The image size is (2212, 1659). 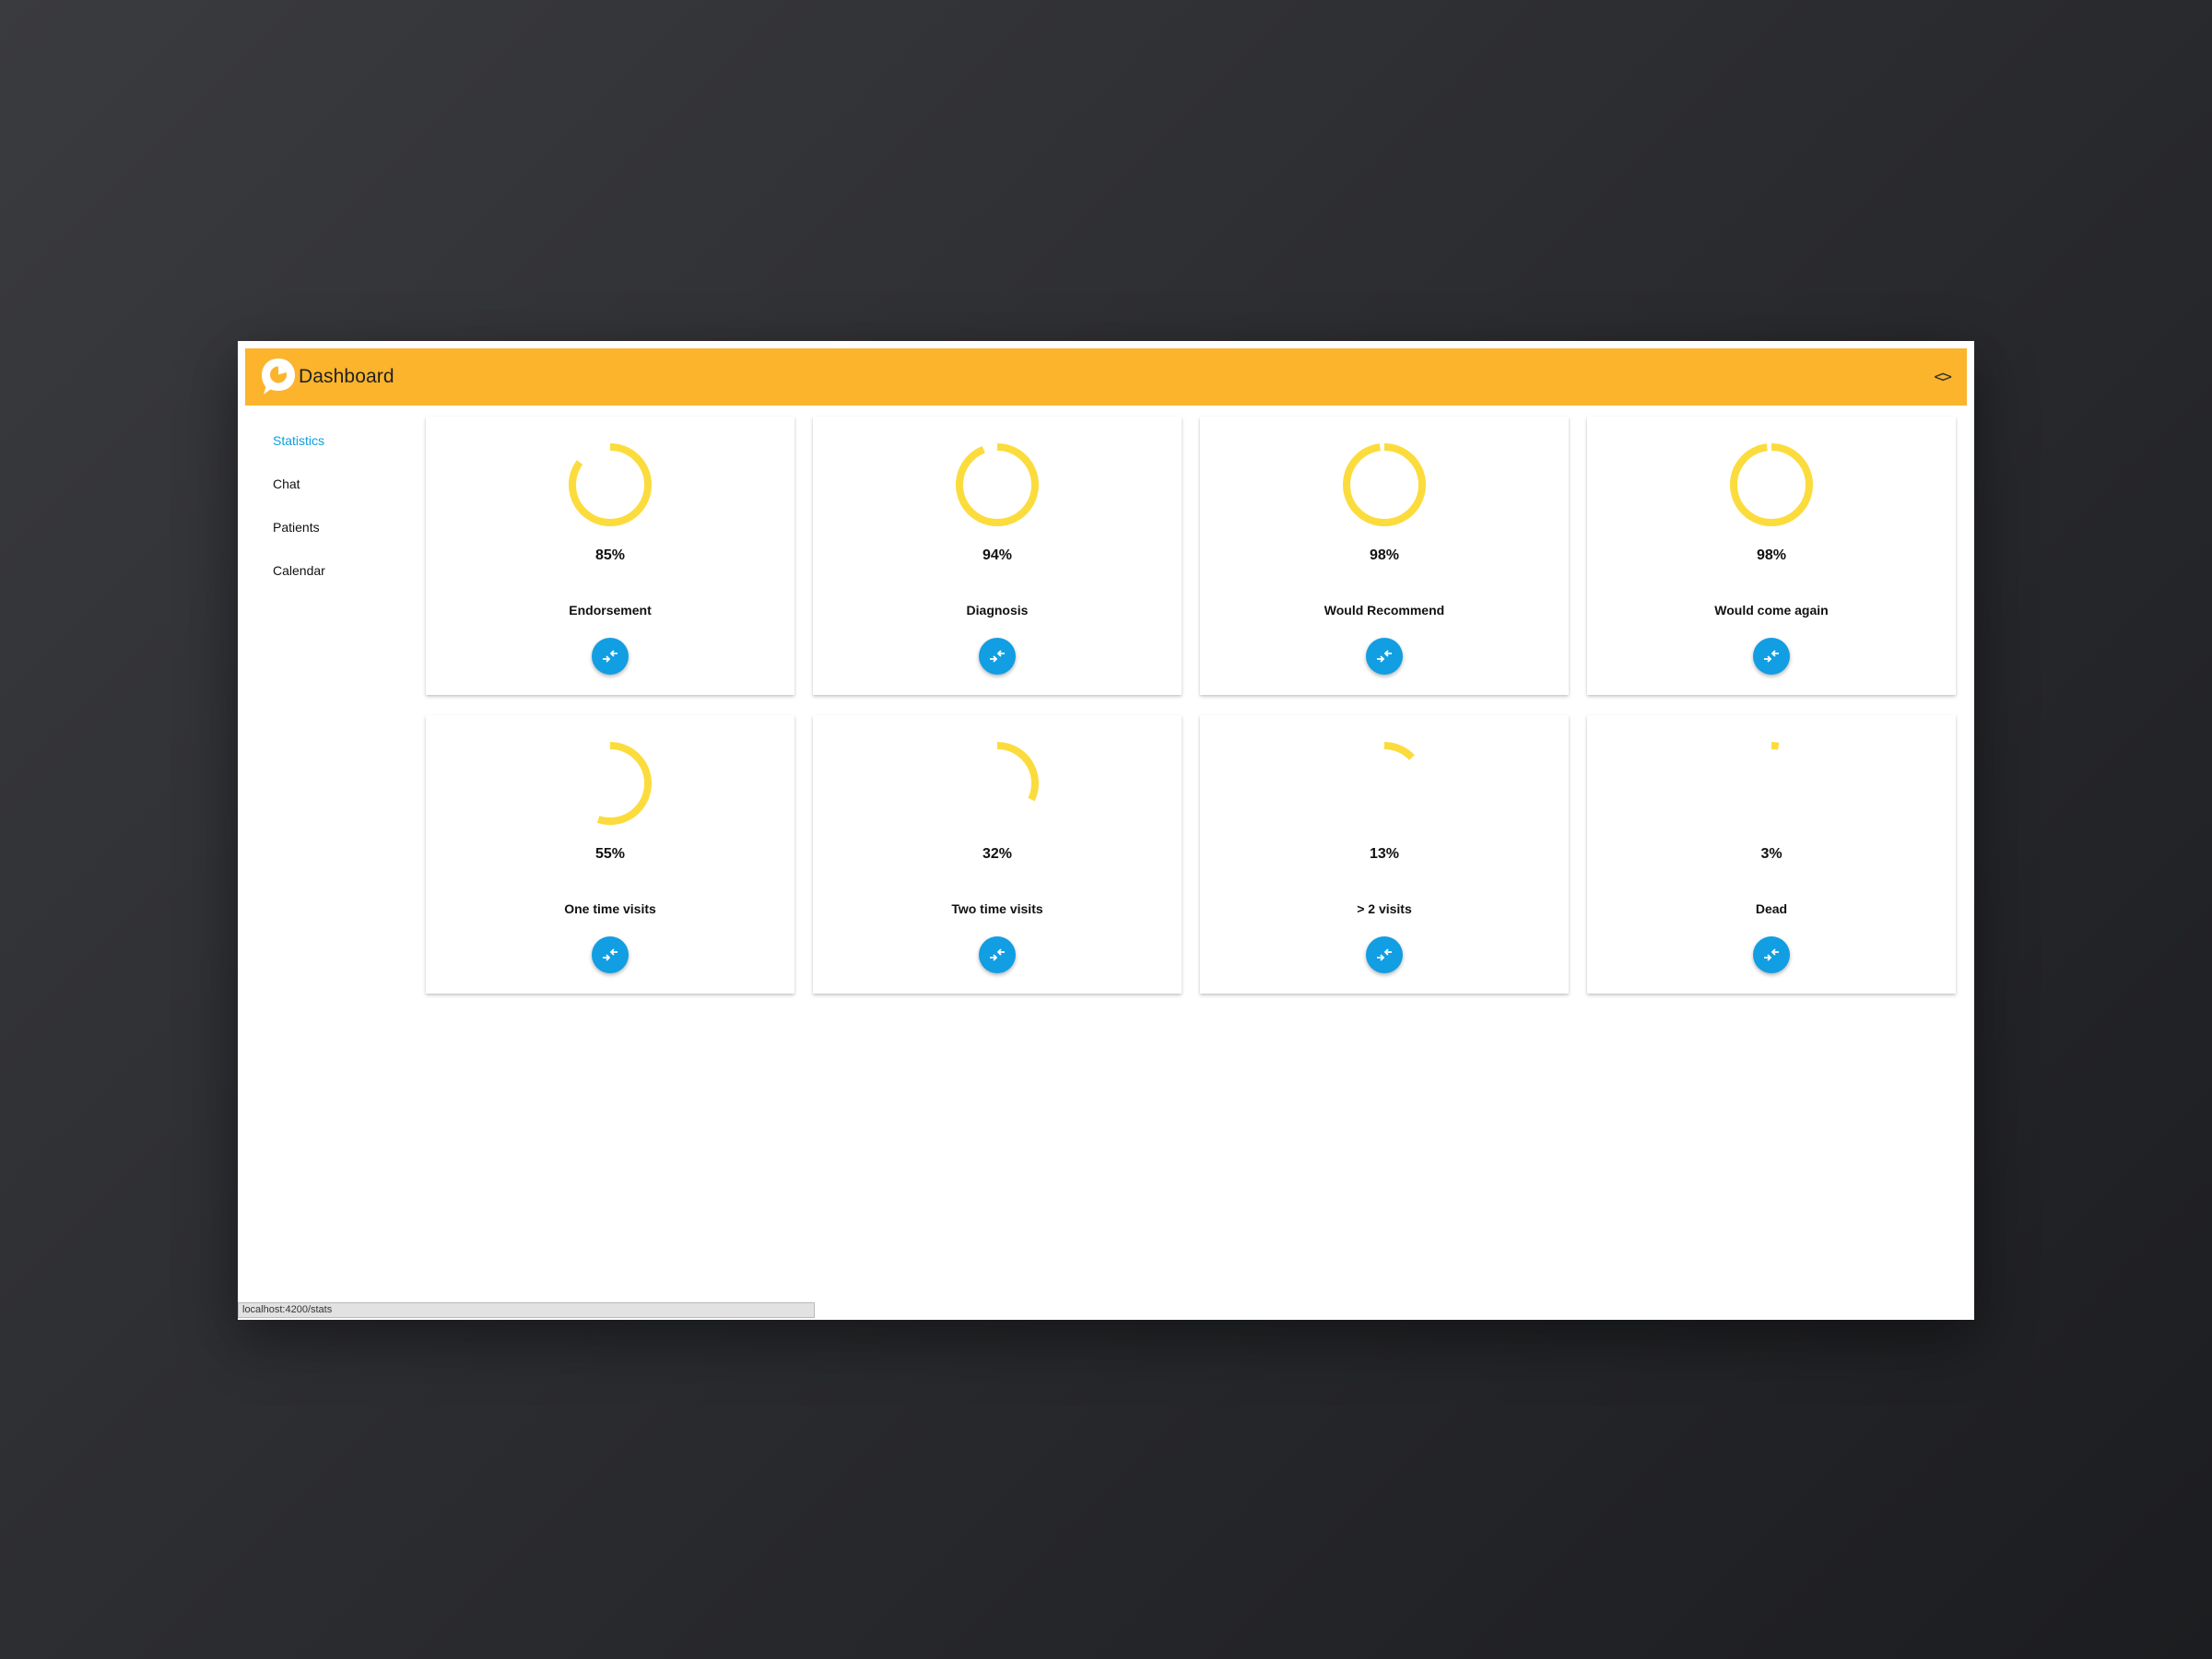 I want to click on stat-label: Dead, so click(x=1771, y=908).